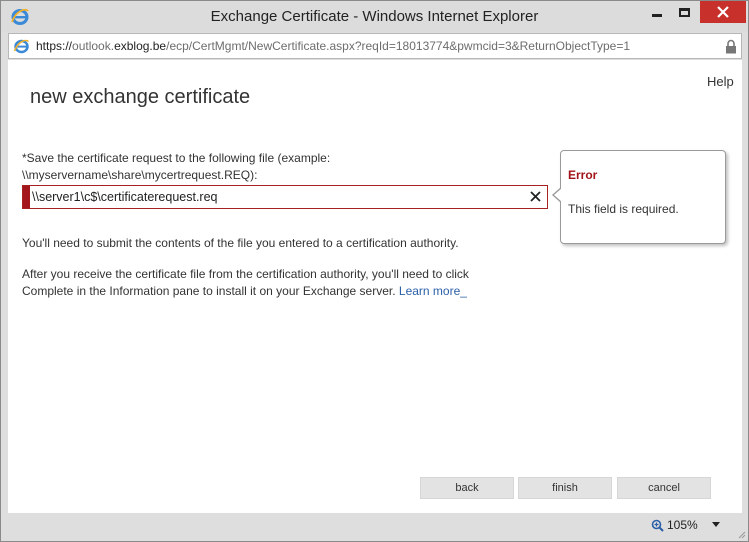 This screenshot has width=749, height=542. Describe the element at coordinates (277, 197) in the screenshot. I see `file-path-input` at that location.